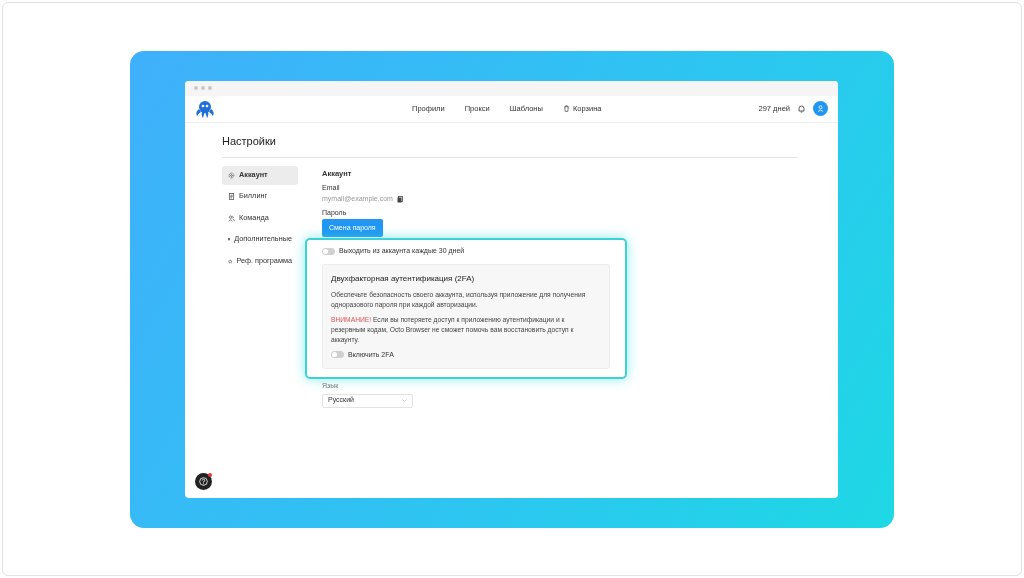 The width and height of the screenshot is (1024, 578). I want to click on people-icon, so click(231, 218).